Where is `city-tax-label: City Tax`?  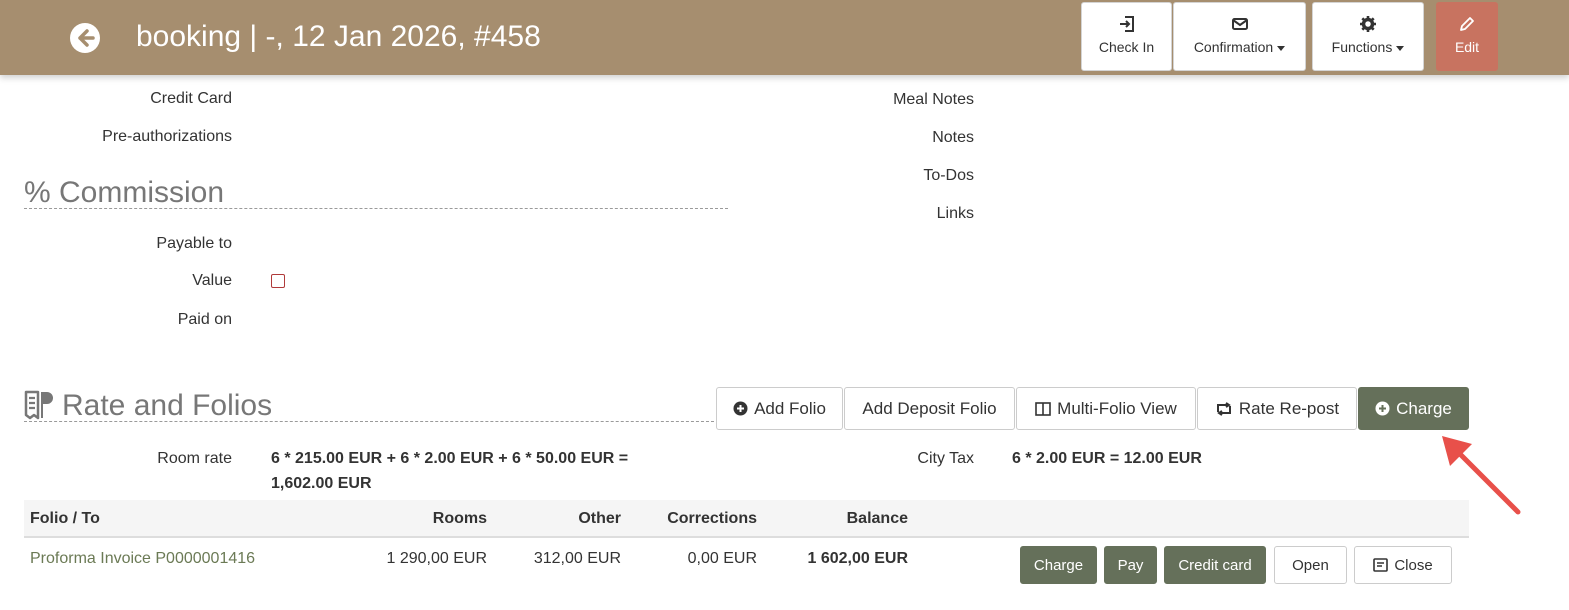 city-tax-label: City Tax is located at coordinates (945, 458).